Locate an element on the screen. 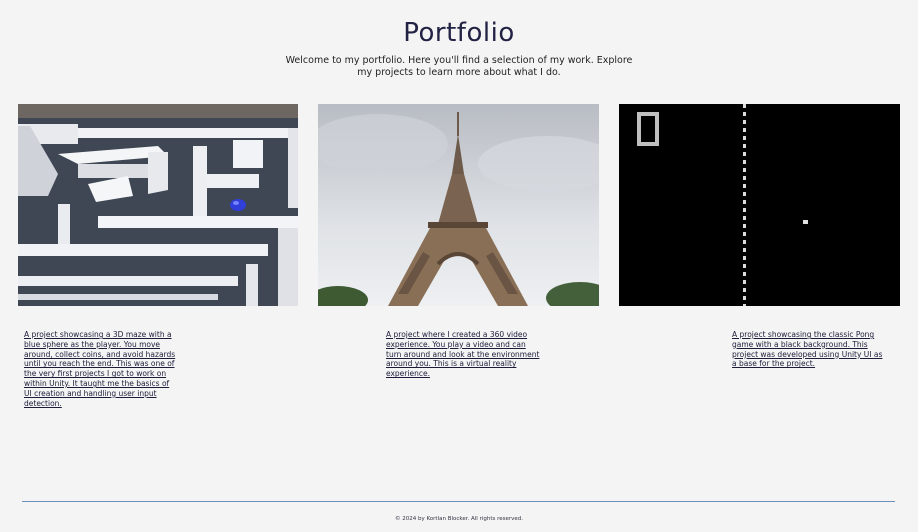 Image resolution: width=918 pixels, height=532 pixels. pong-game-graphic is located at coordinates (759, 205).